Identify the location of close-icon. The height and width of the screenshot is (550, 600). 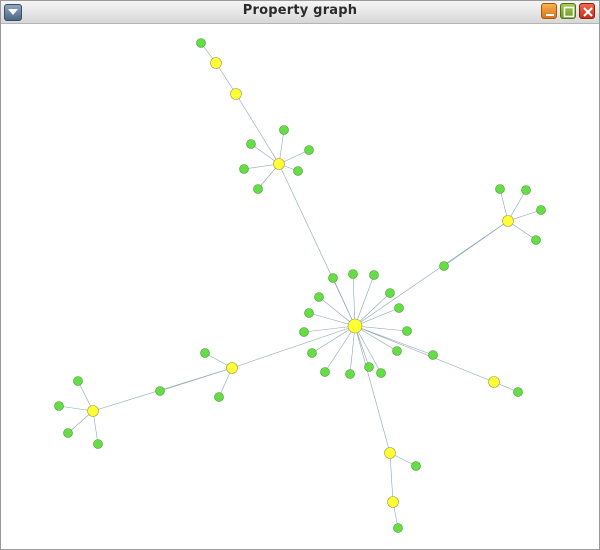
(588, 12).